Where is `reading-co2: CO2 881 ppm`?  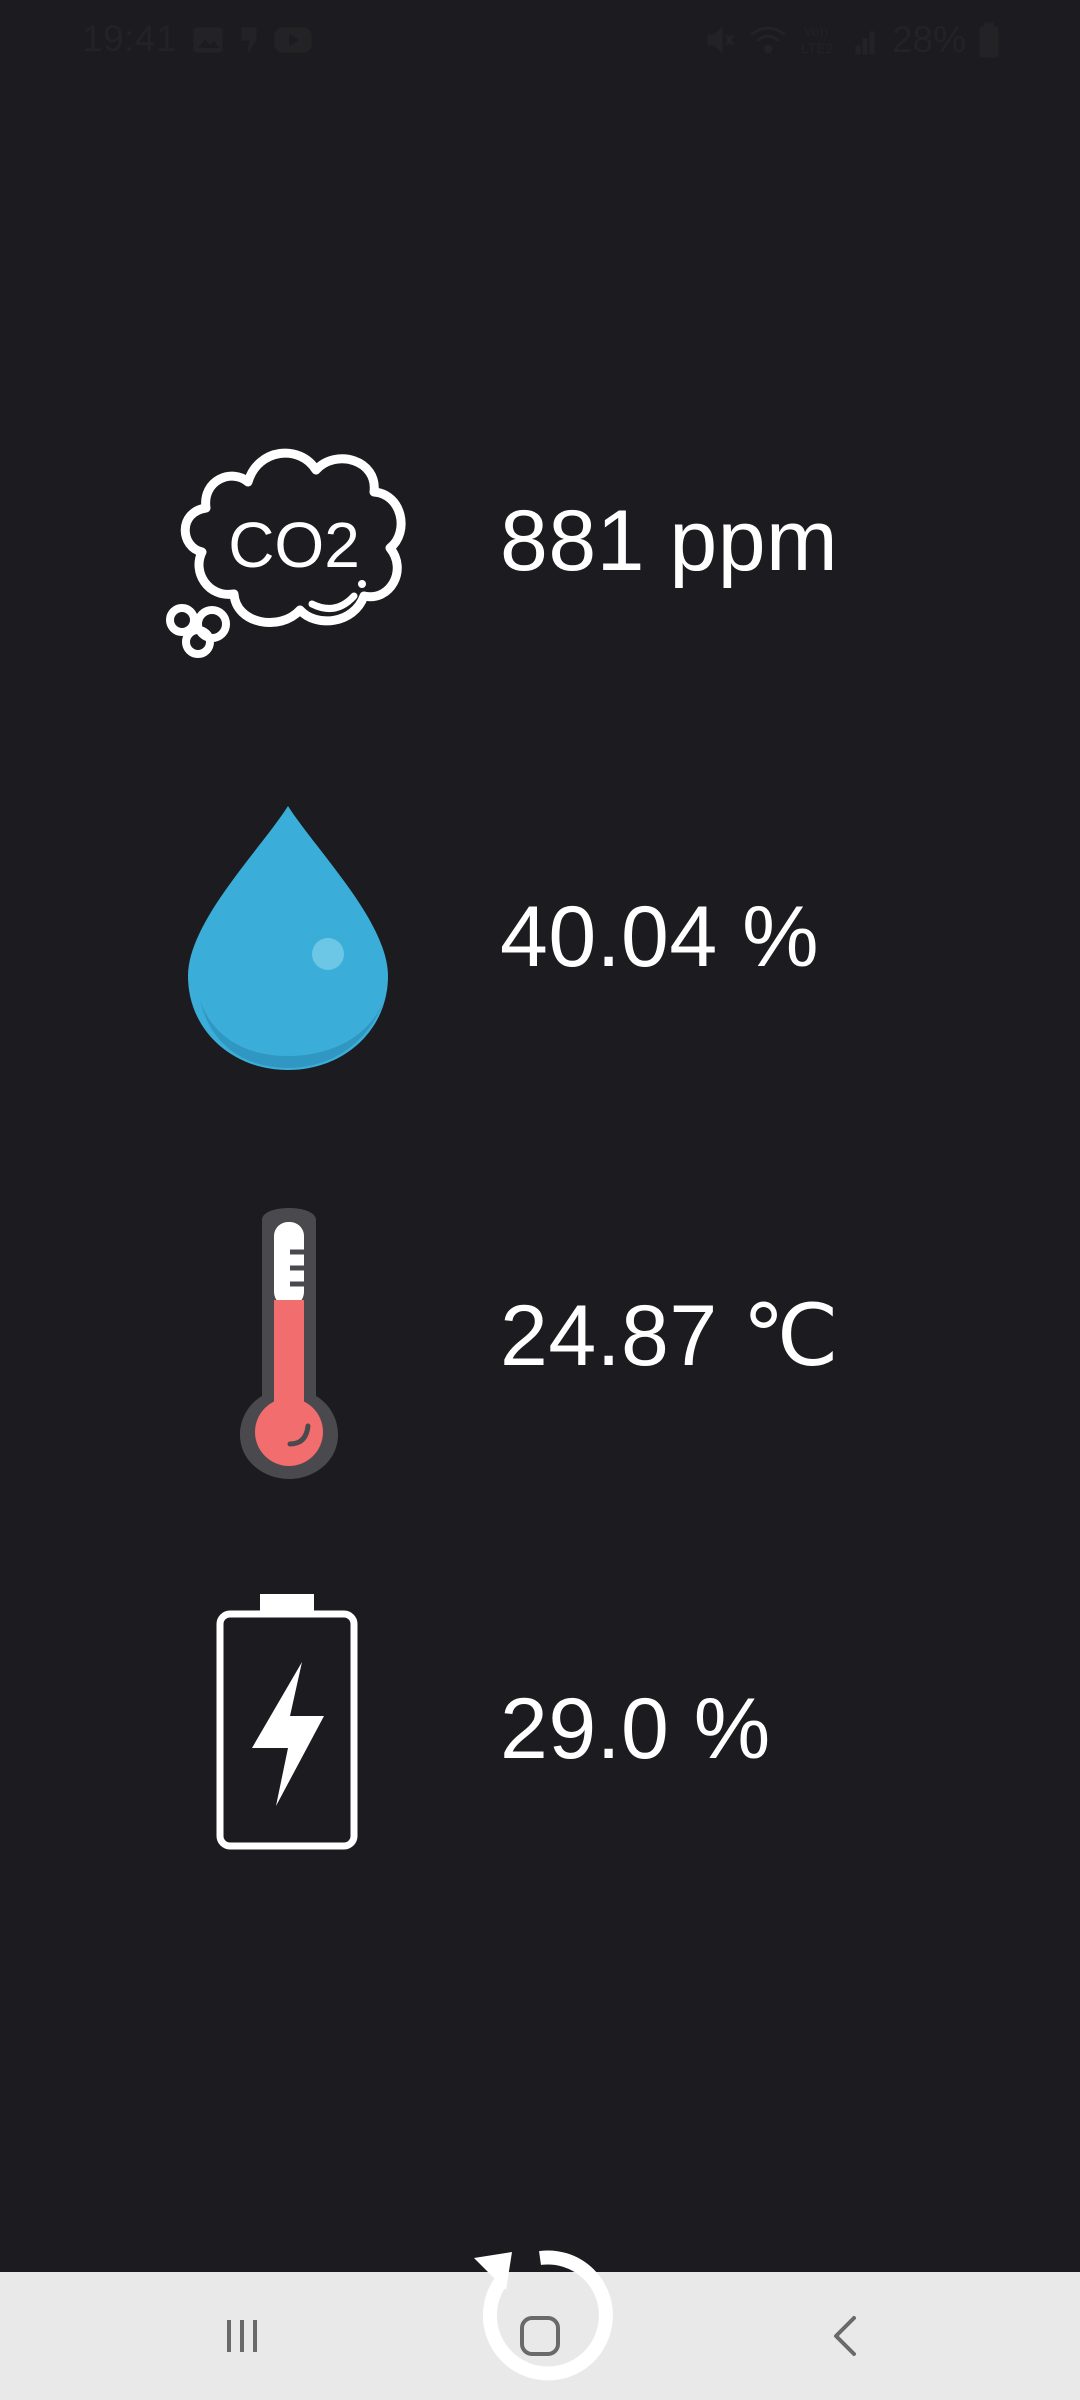
reading-co2: CO2 881 ppm is located at coordinates (540, 542).